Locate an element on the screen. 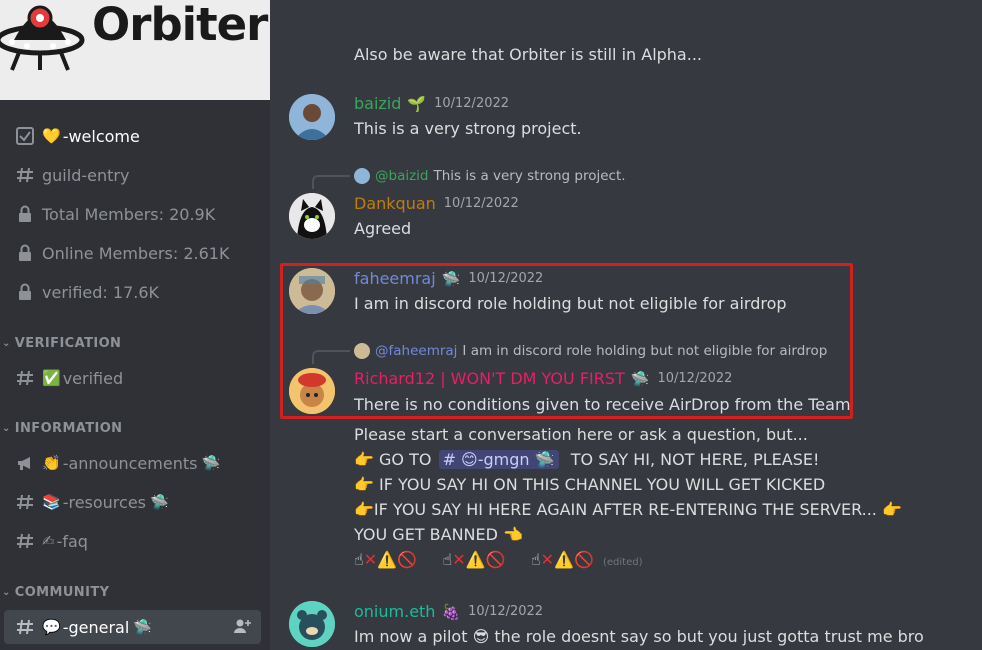 The height and width of the screenshot is (650, 982). channel-label: -announcements is located at coordinates (130, 463).